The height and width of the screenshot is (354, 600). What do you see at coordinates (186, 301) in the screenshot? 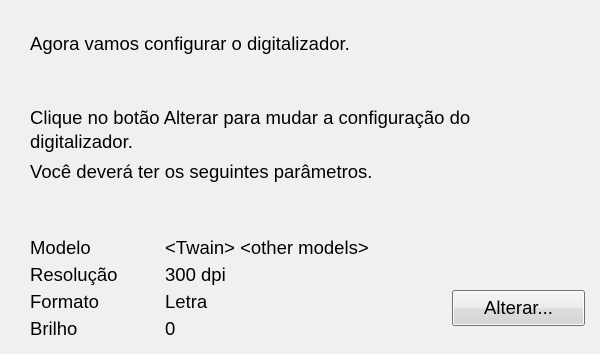
I see `param-value: Letra` at bounding box center [186, 301].